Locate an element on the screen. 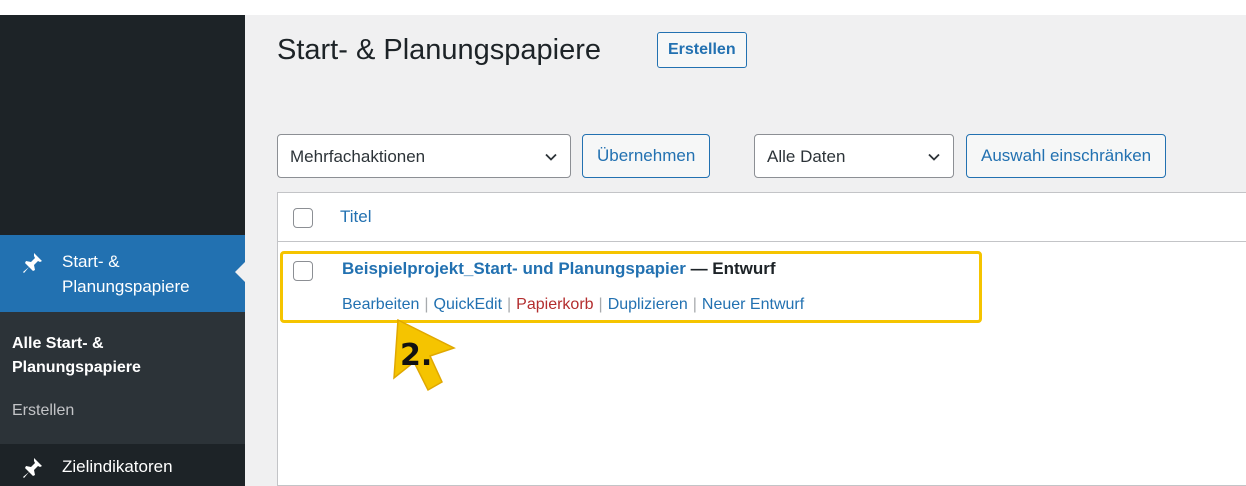 The image size is (1246, 486). sidebar-item-zielindikatoren: Zielindikatoren is located at coordinates (122, 465).